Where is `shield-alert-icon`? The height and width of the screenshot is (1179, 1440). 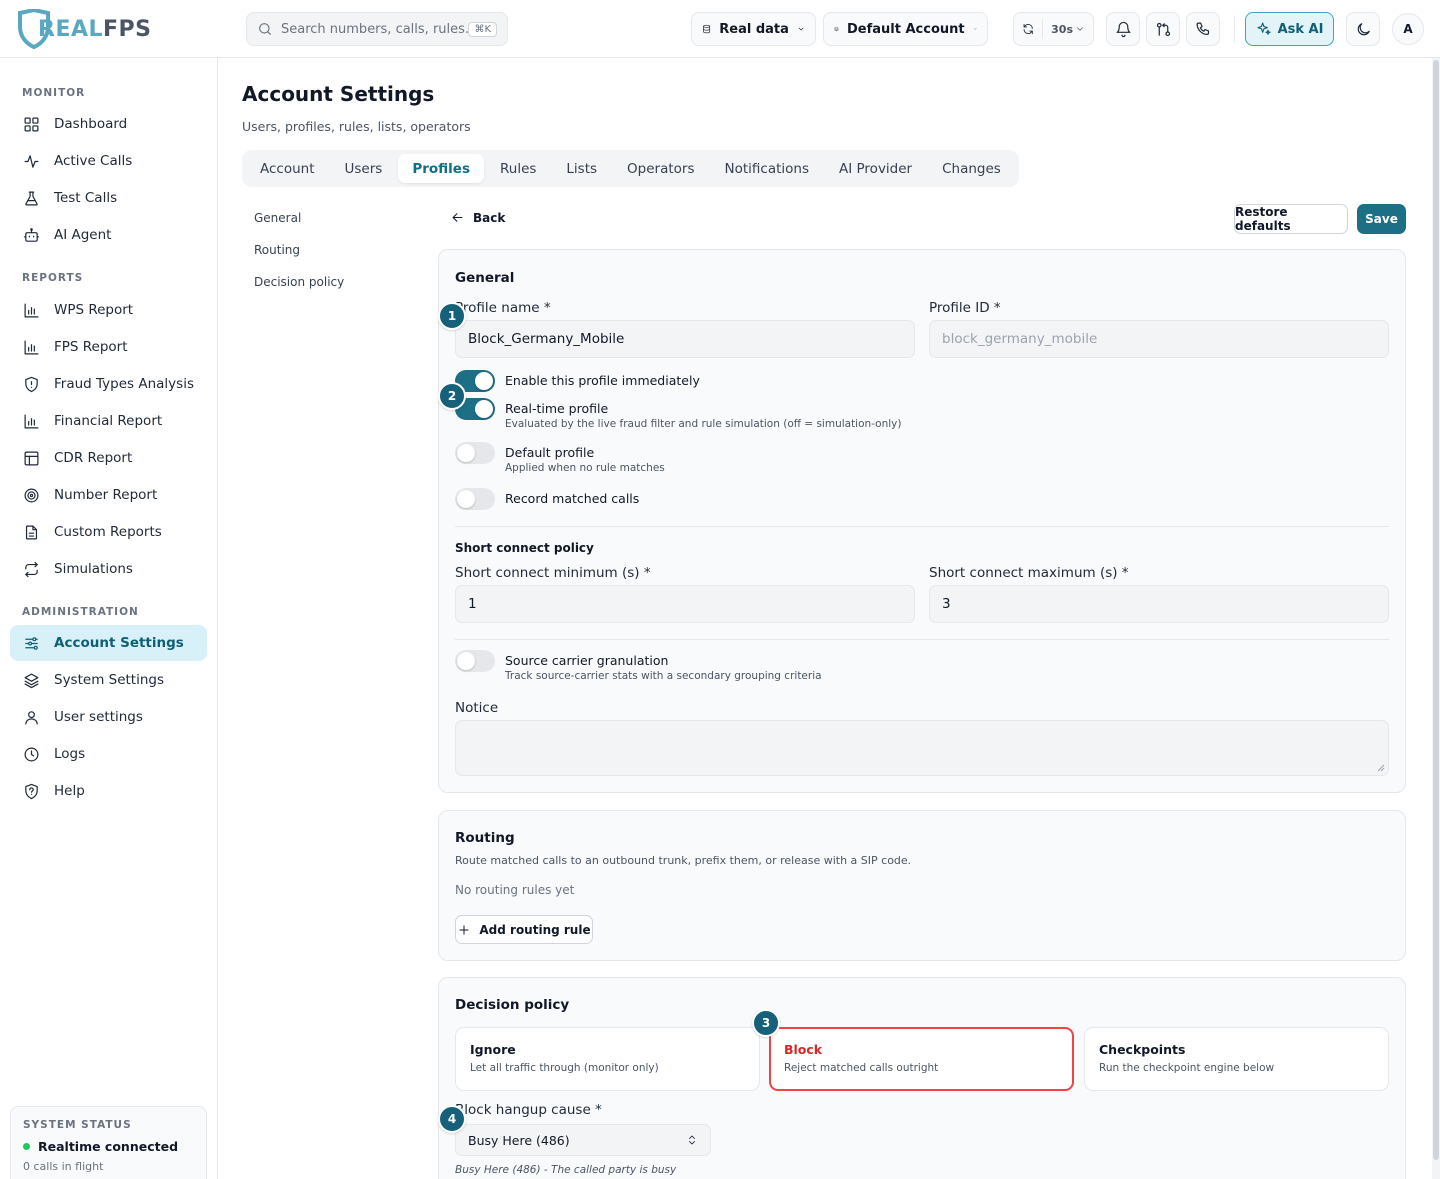 shield-alert-icon is located at coordinates (31, 384).